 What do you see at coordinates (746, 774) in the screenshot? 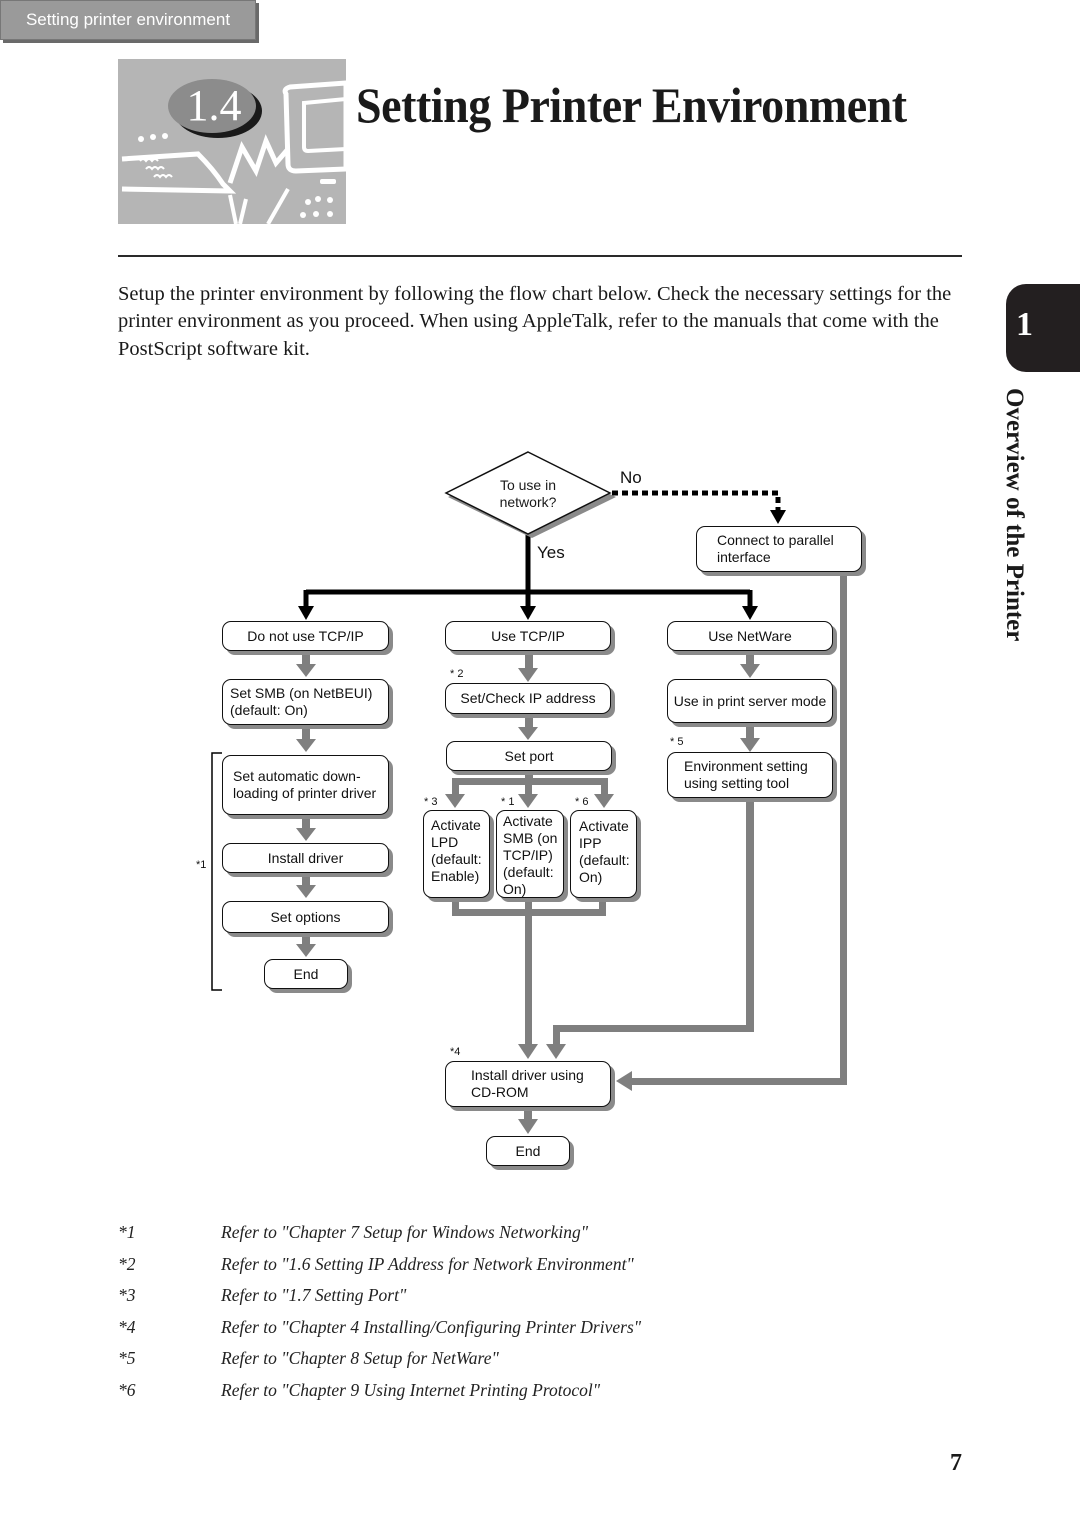
I see `box-label: Environment setting using setting tool` at bounding box center [746, 774].